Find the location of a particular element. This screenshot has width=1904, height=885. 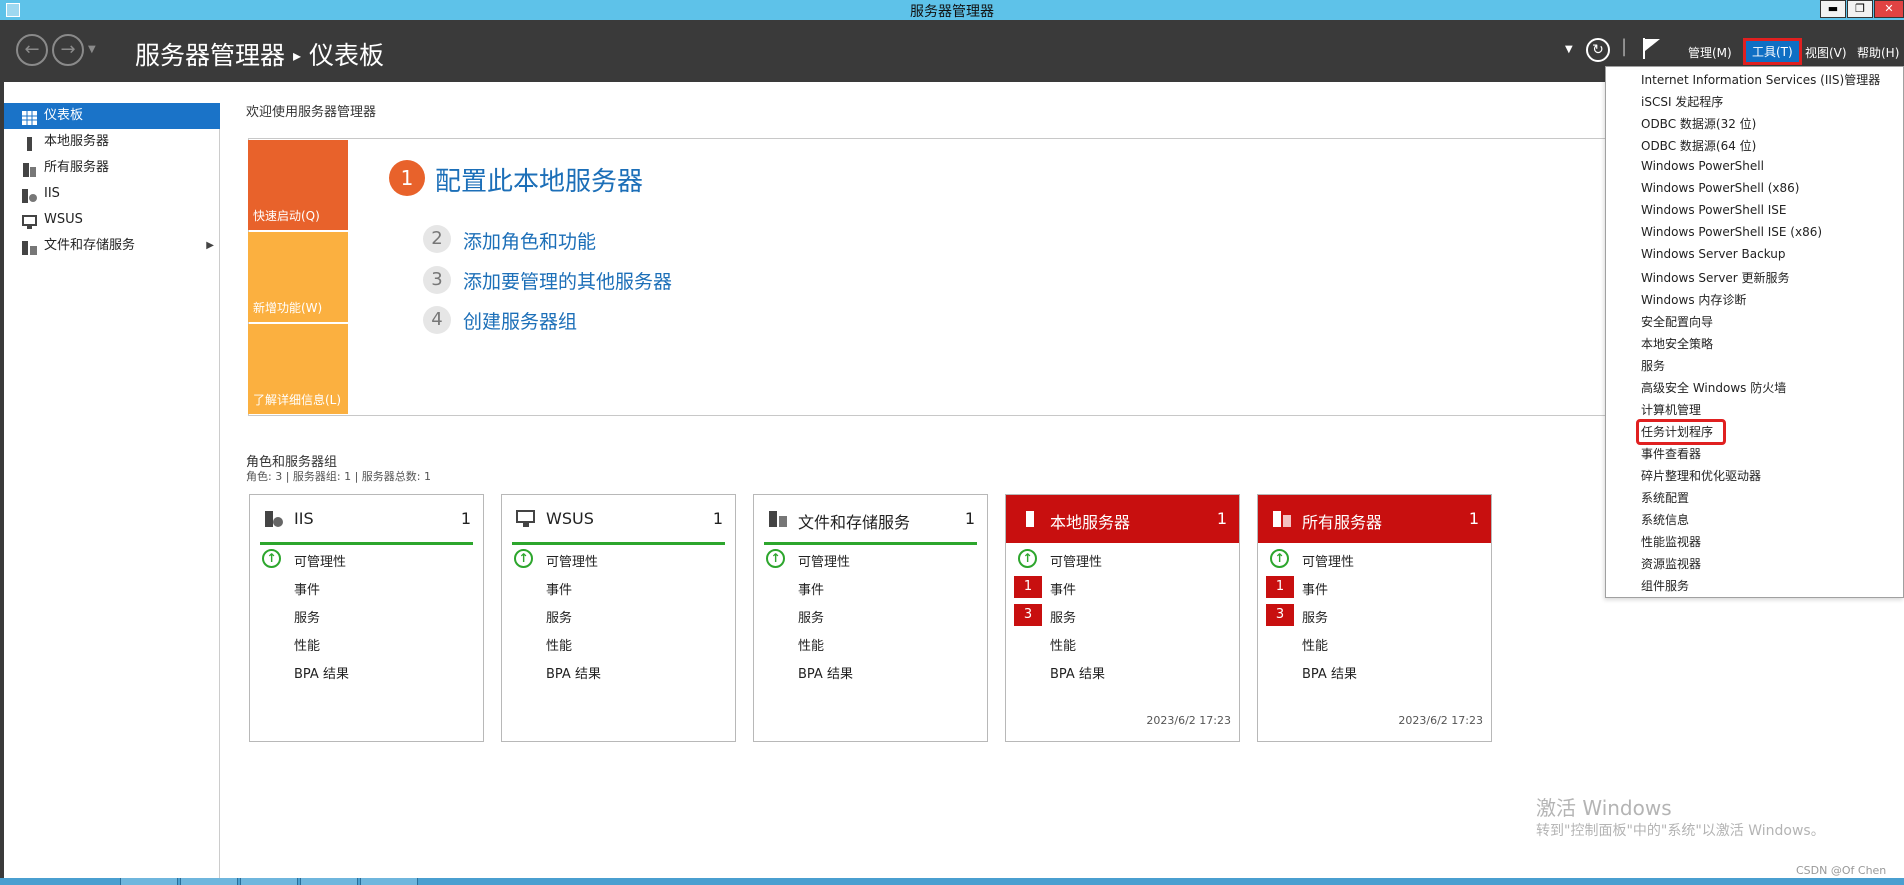

menu-item-performance-monitor: 性能监视器 is located at coordinates (1671, 541).